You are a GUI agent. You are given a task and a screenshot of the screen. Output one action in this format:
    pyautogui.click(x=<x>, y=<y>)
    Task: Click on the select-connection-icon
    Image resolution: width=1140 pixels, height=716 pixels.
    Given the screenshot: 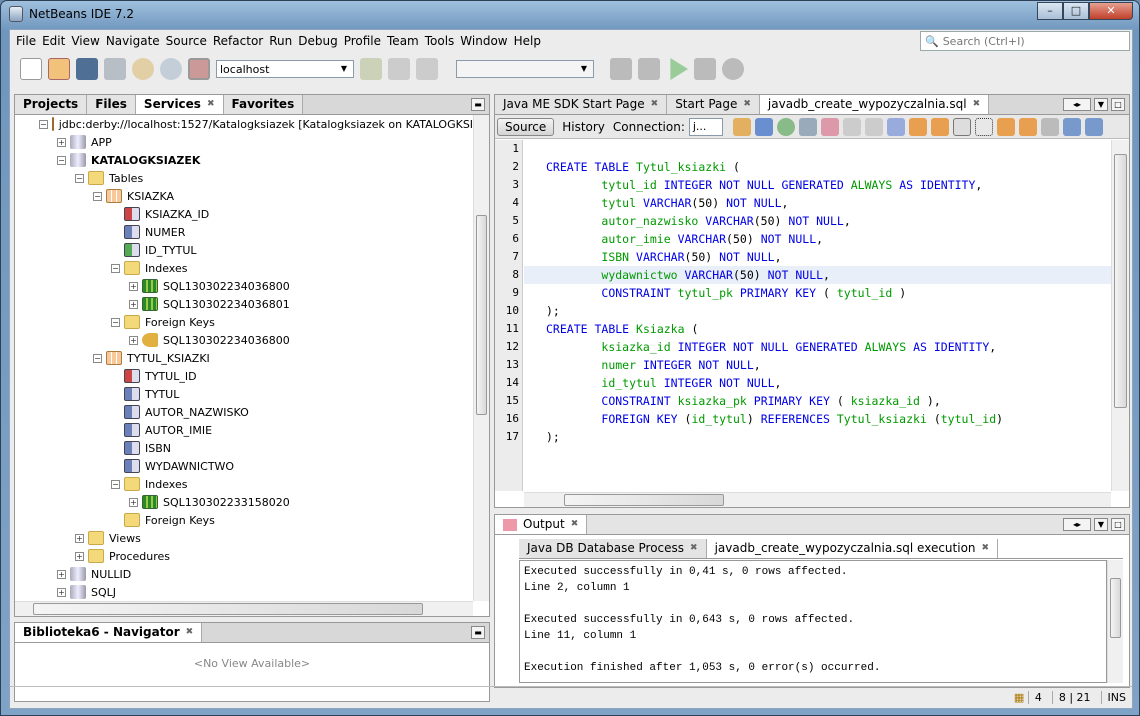 What is the action you would take?
    pyautogui.click(x=763, y=126)
    